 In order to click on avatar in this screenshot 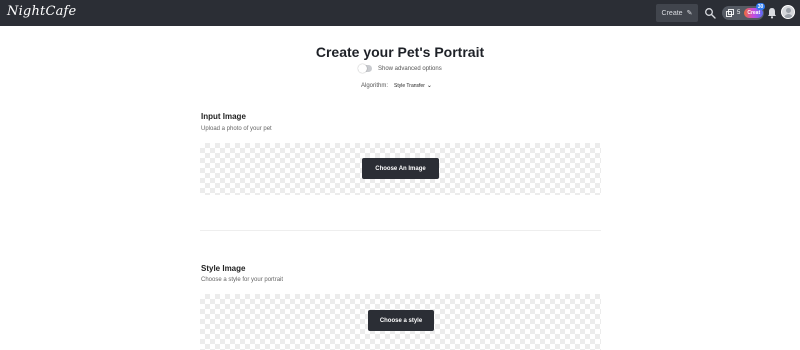, I will do `click(788, 12)`.